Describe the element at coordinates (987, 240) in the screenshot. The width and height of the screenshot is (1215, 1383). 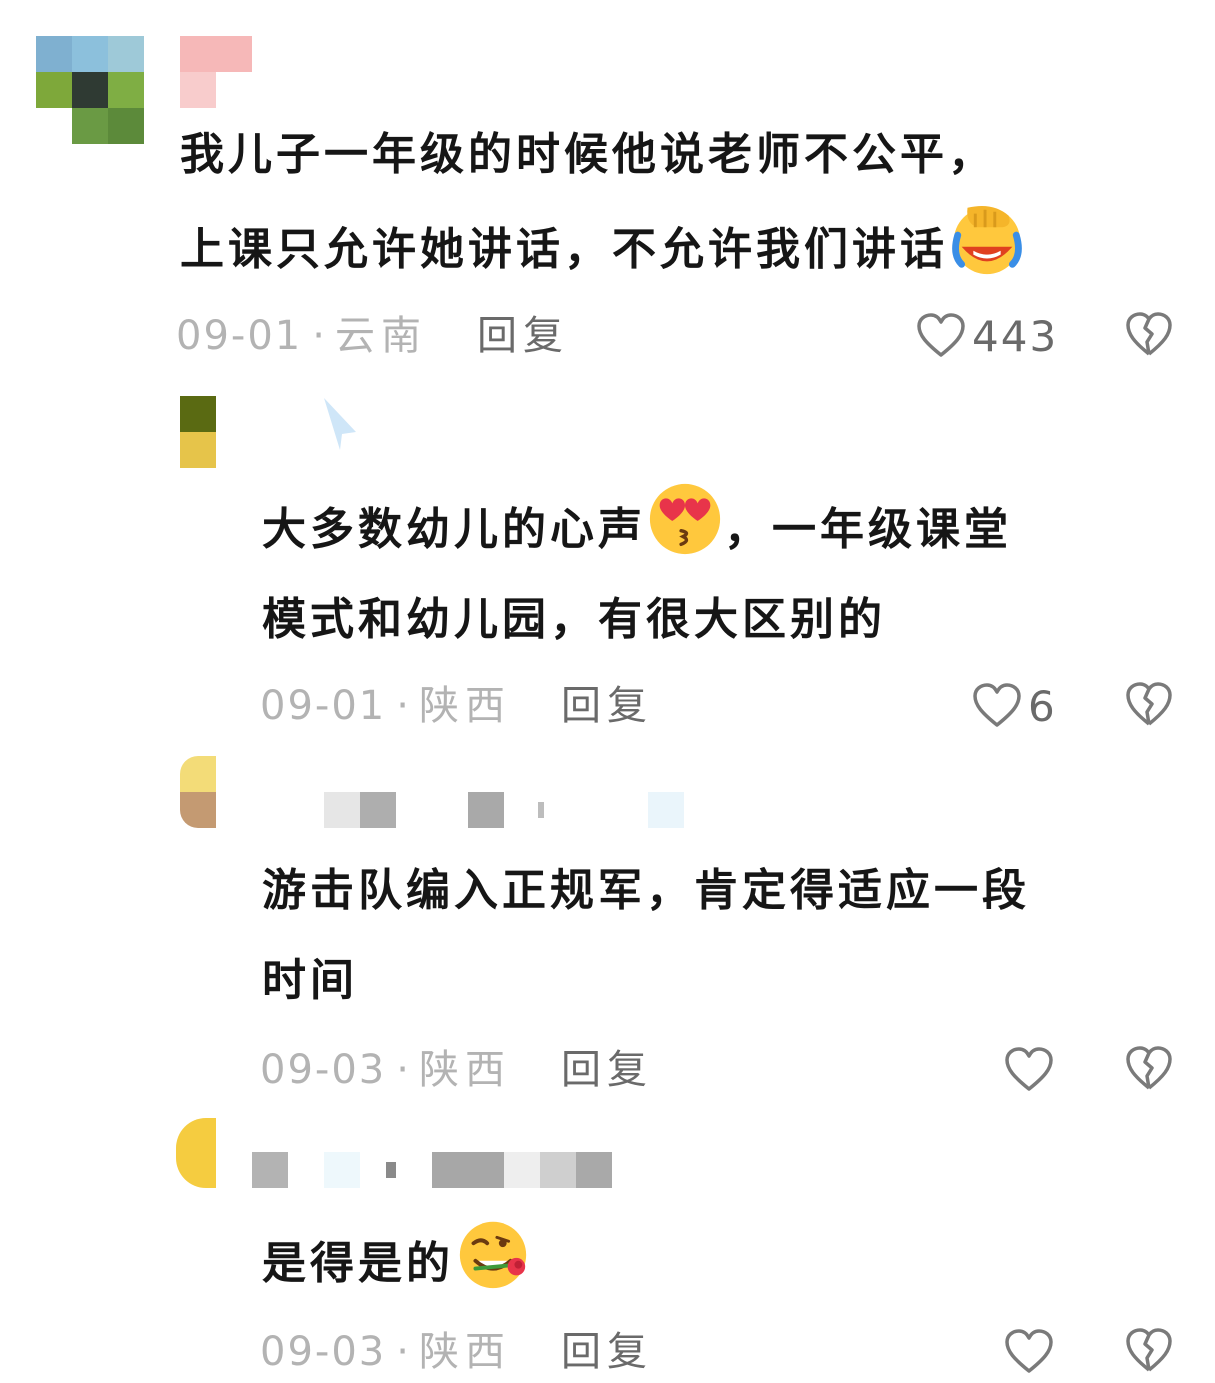
I see `facepalm-laughing-emoji` at that location.